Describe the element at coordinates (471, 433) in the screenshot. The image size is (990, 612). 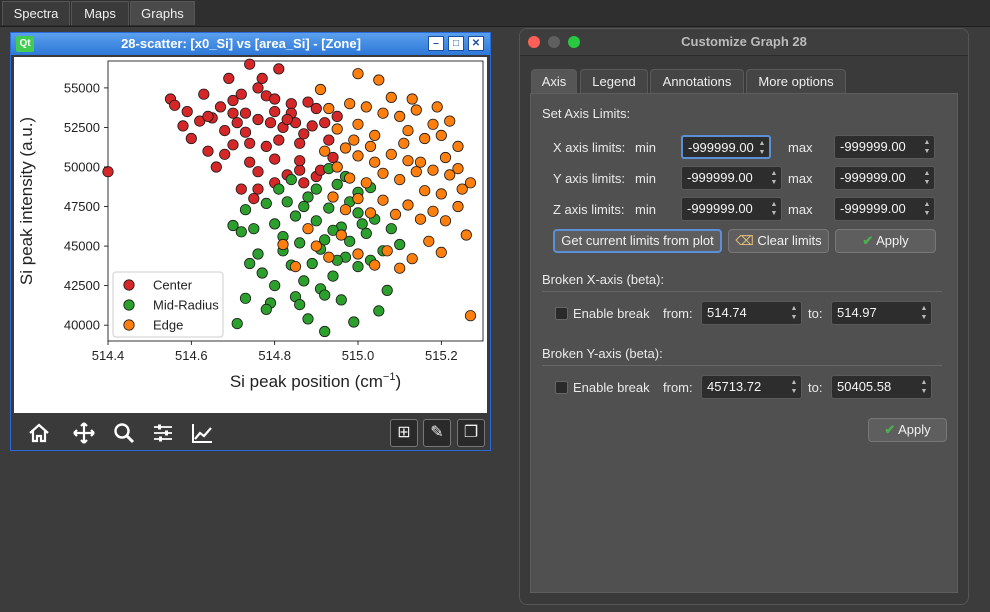
I see `copy-icon: ❐` at that location.